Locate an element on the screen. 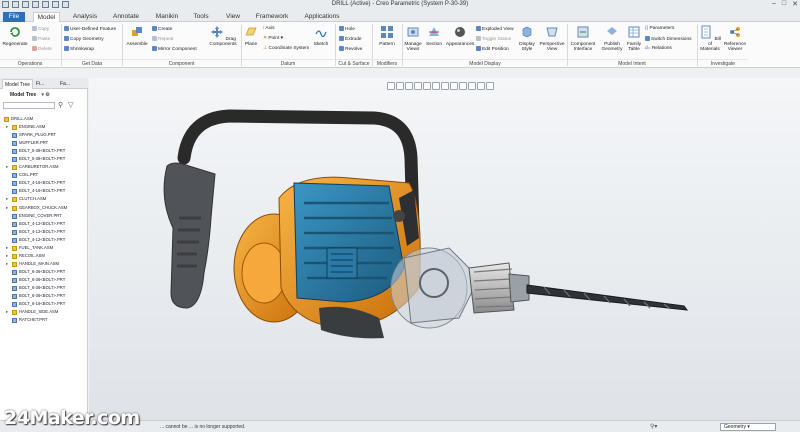 This screenshot has width=800, height=432. group-investigate: Investigate is located at coordinates (723, 63).